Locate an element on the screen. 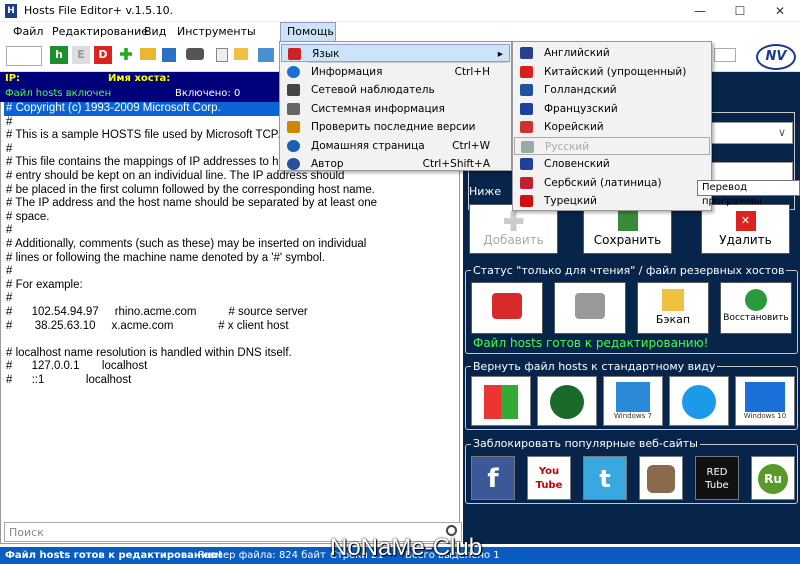 The image size is (800, 564). hosts-line: # space. is located at coordinates (226, 218).